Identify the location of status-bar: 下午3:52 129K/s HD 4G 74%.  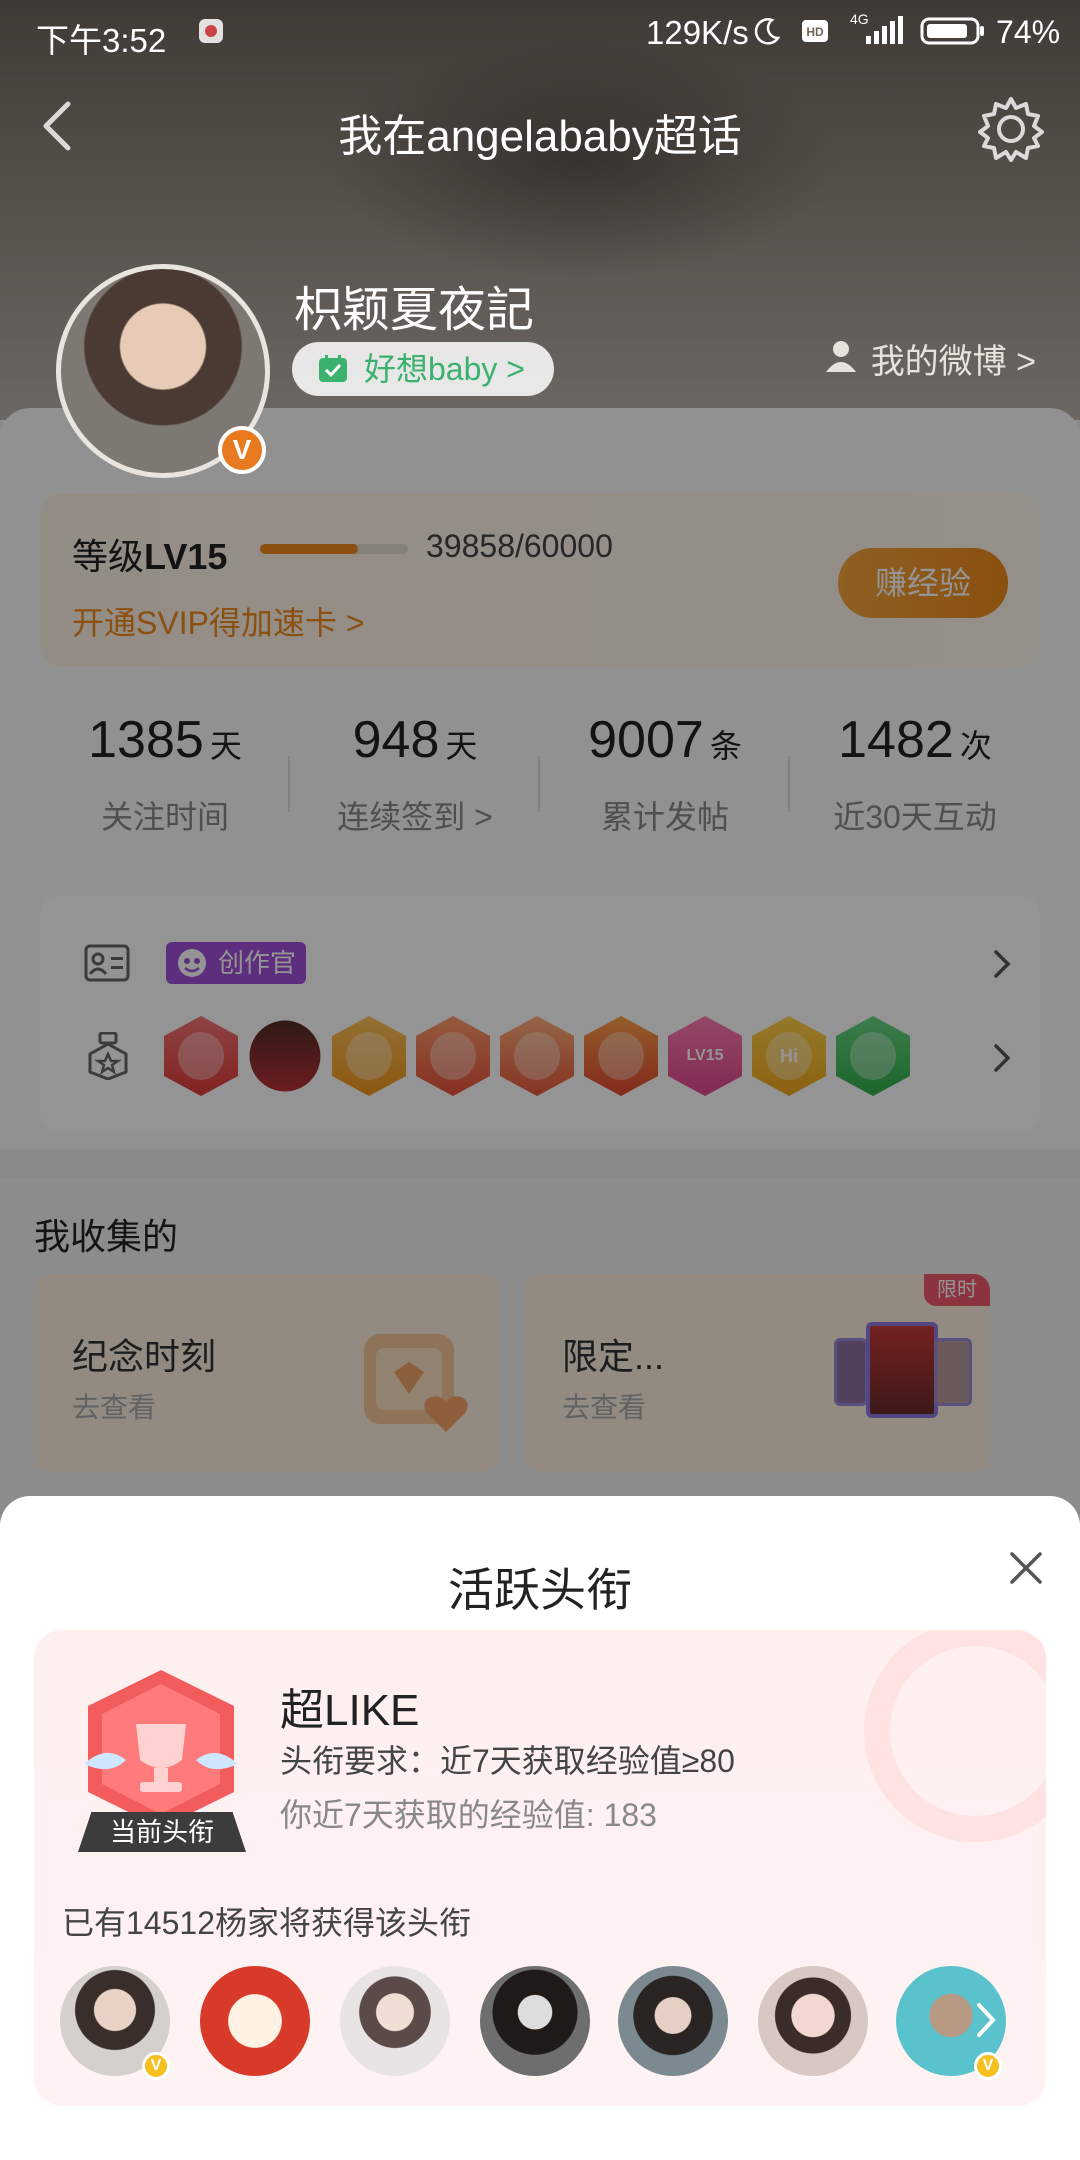
(540, 33).